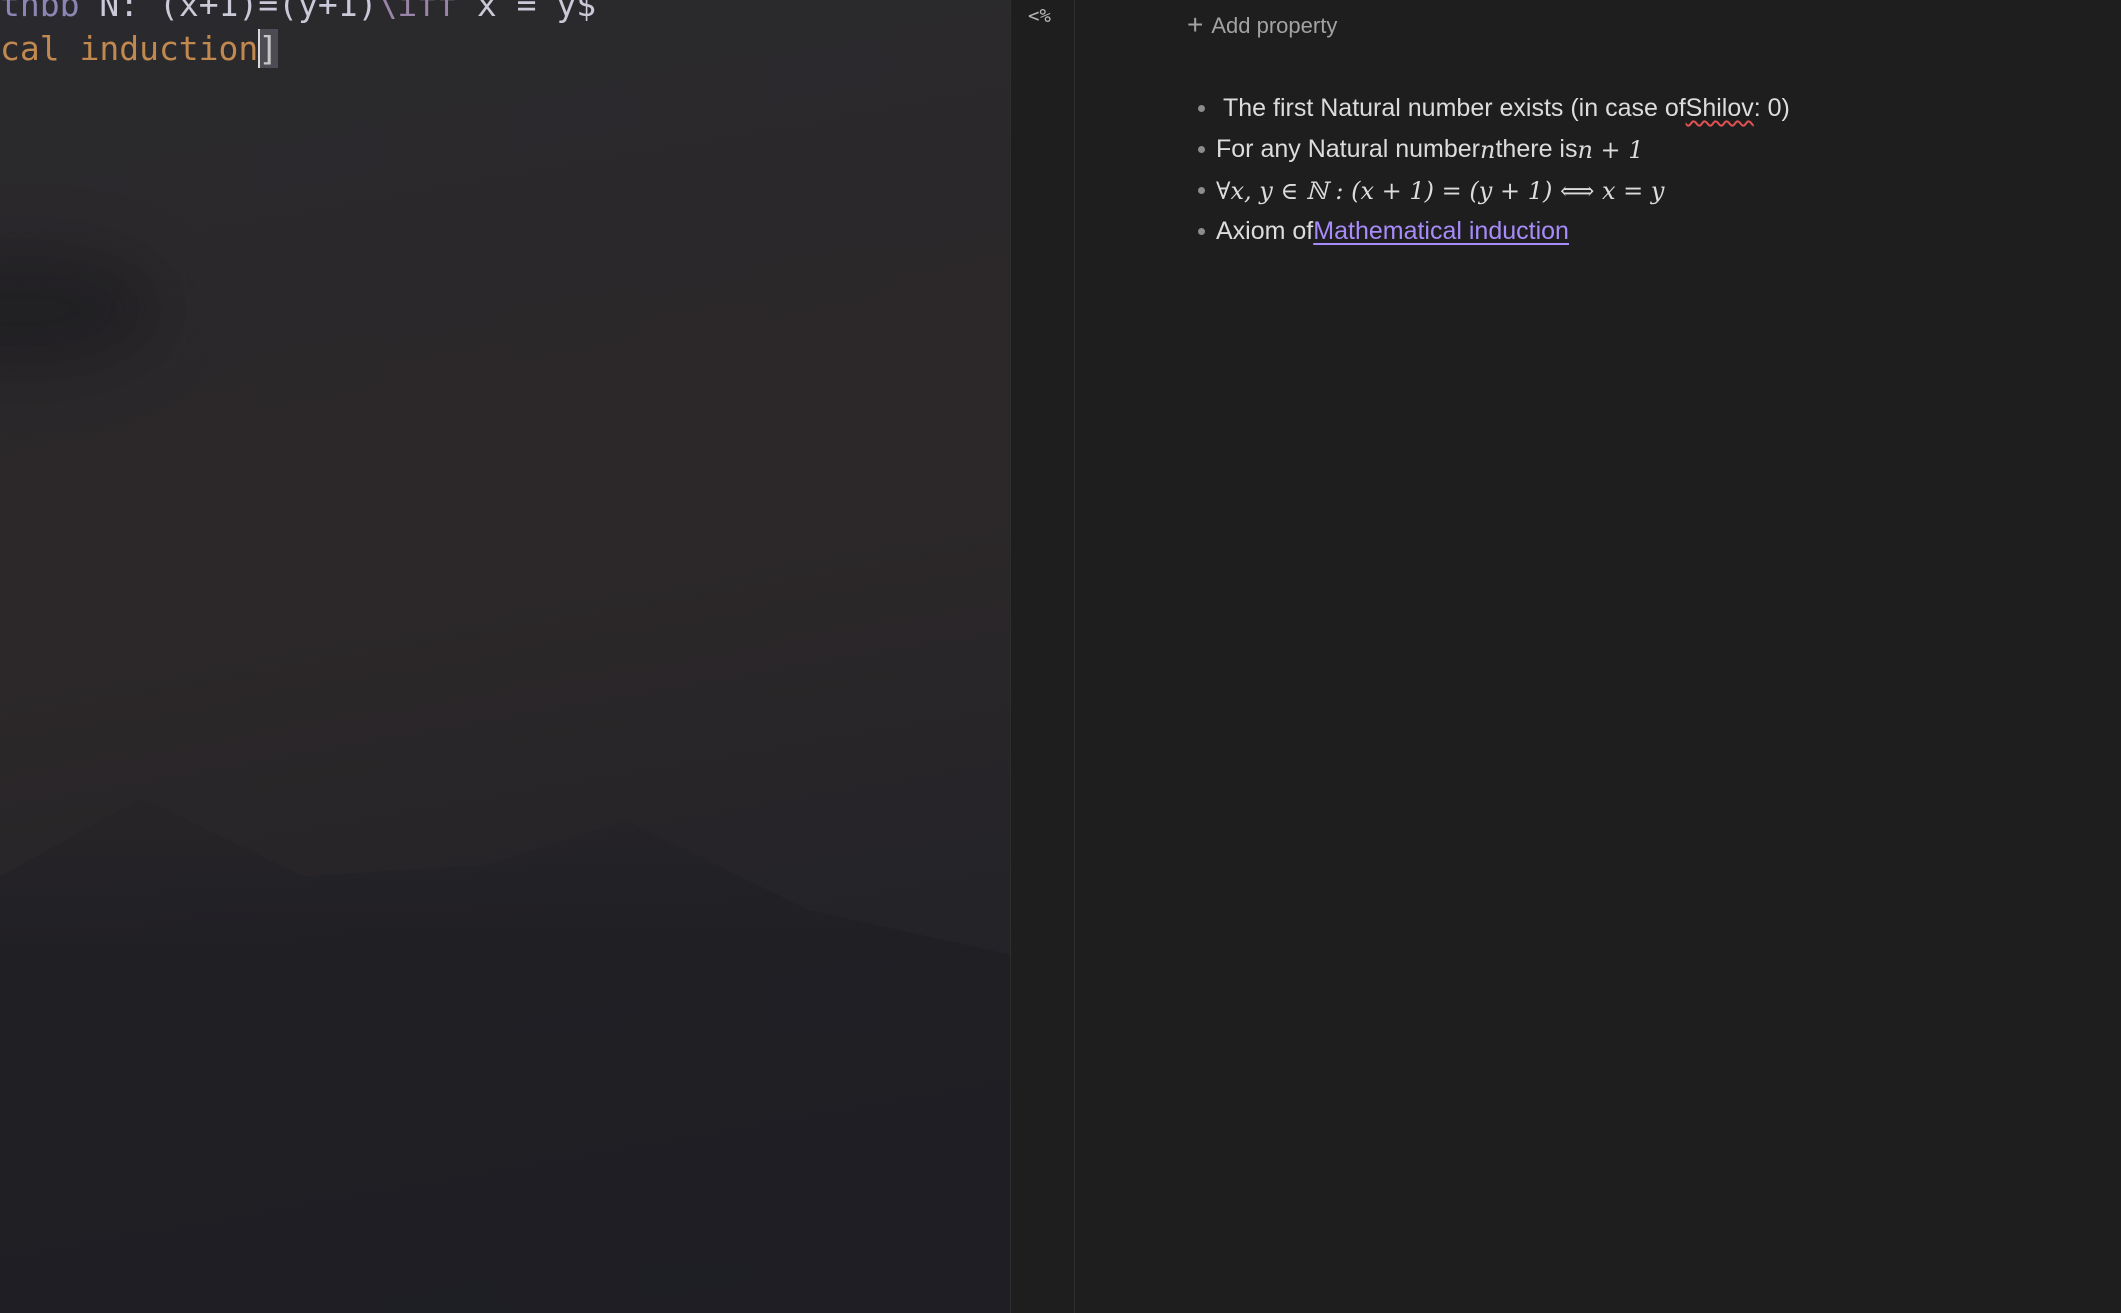 This screenshot has width=2121, height=1313. Describe the element at coordinates (1536, 149) in the screenshot. I see `item-text-middle: there is` at that location.